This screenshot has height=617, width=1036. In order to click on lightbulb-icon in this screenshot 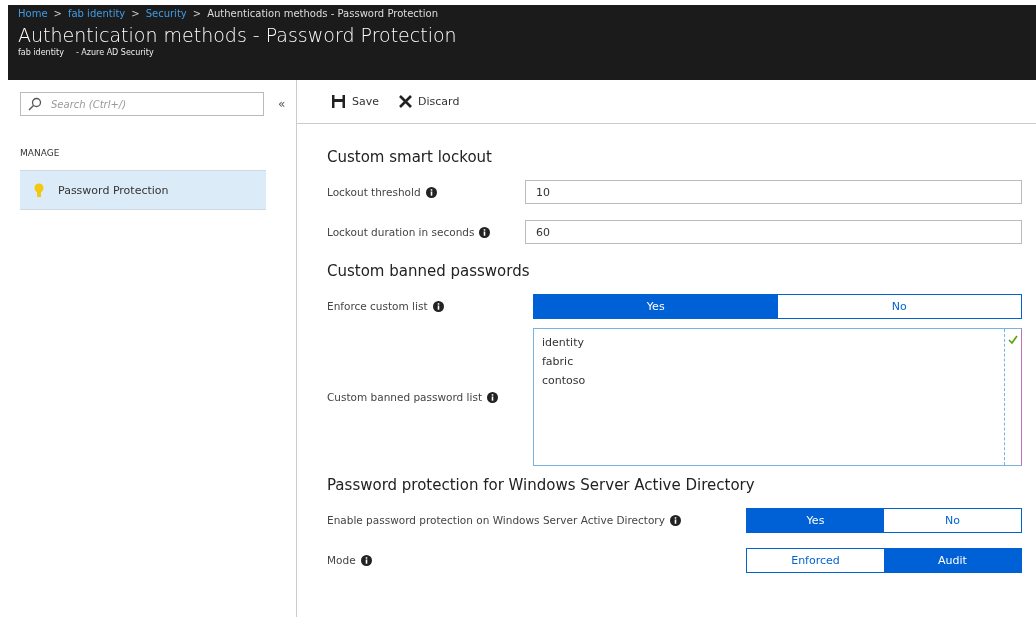, I will do `click(39, 190)`.